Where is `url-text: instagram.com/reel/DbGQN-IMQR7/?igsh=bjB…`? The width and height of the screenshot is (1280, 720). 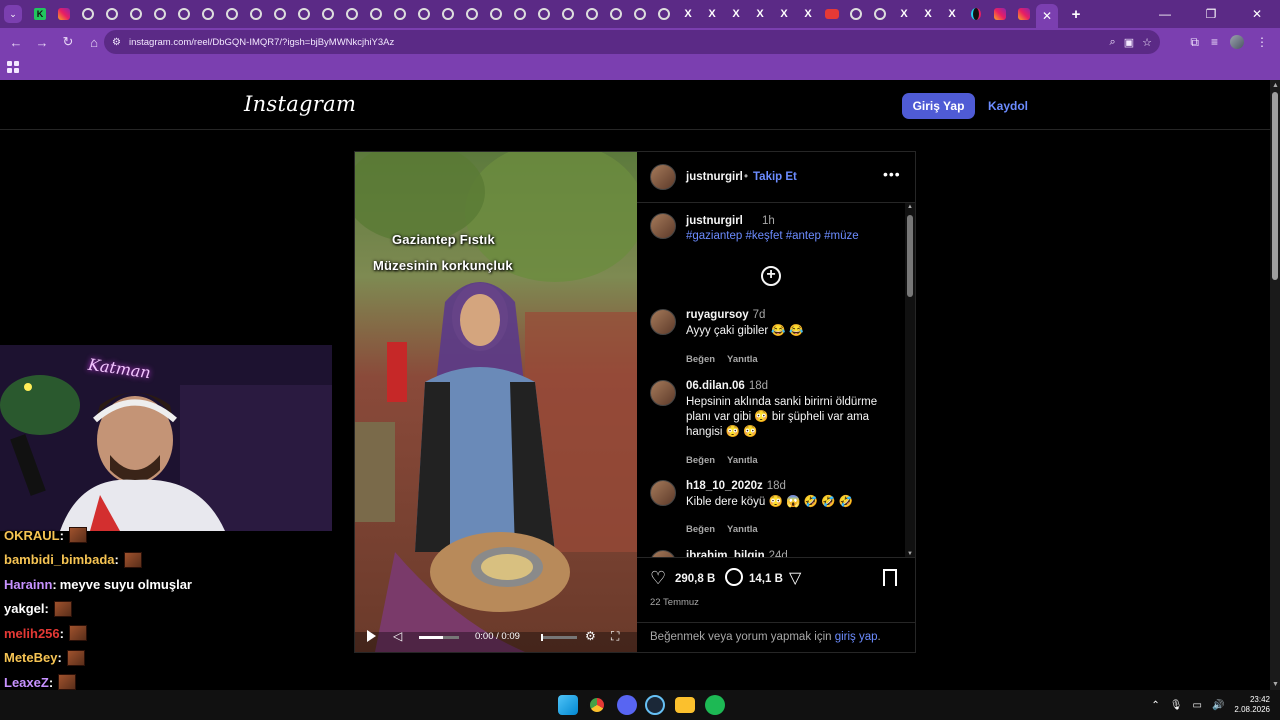
url-text: instagram.com/reel/DbGQN-IMQR7/?igsh=bjB… is located at coordinates (261, 42).